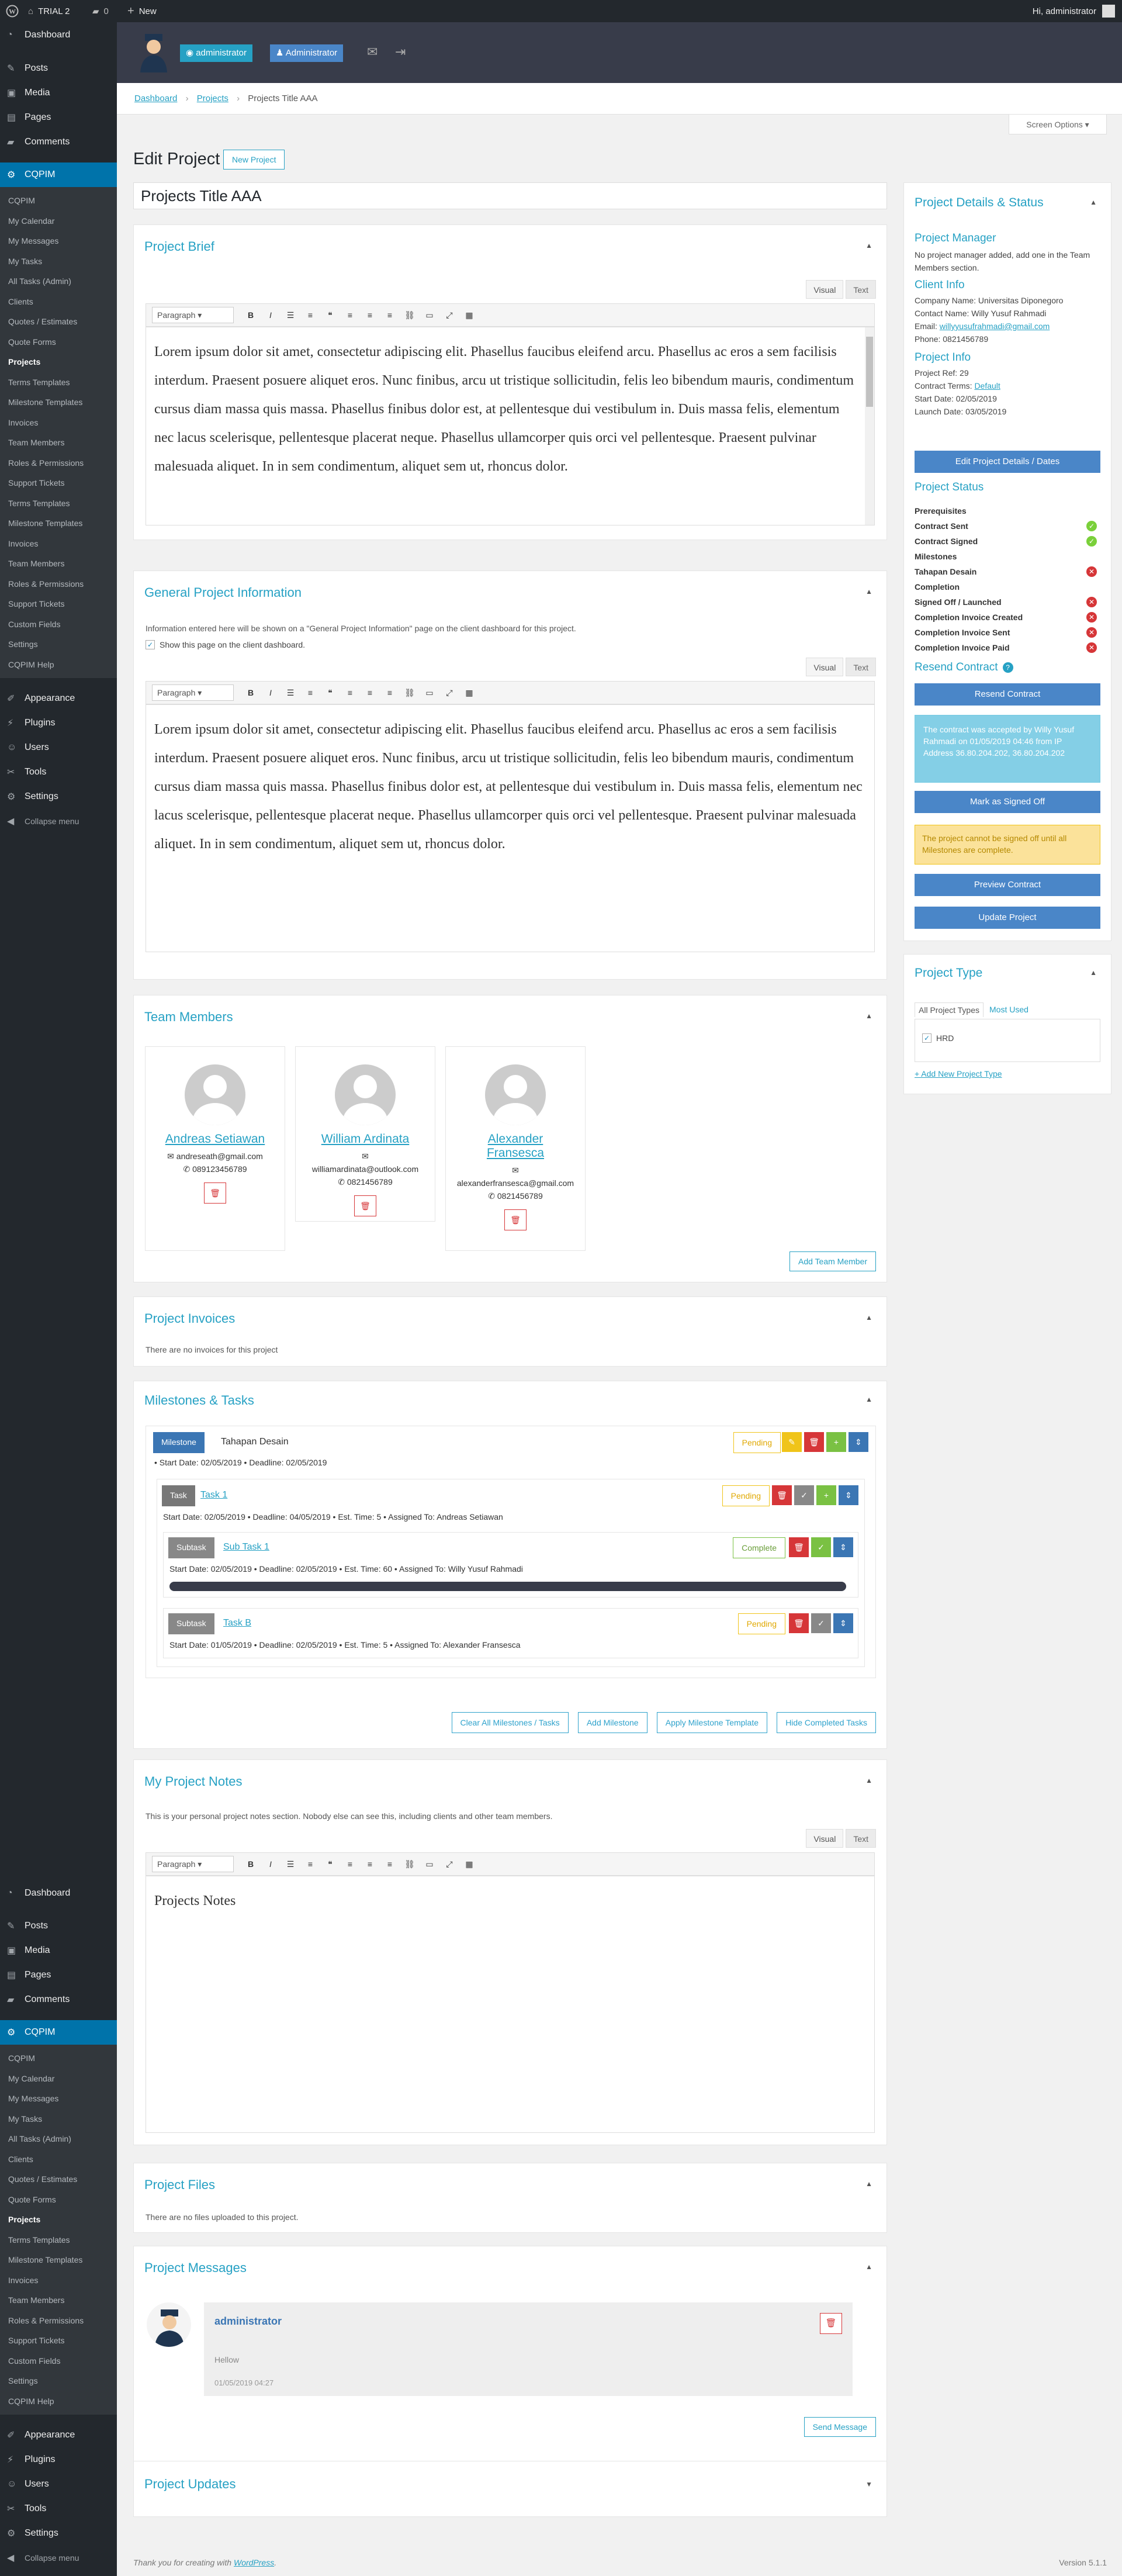 This screenshot has width=1122, height=2576. I want to click on submenu-invoices-2: Invoices, so click(58, 544).